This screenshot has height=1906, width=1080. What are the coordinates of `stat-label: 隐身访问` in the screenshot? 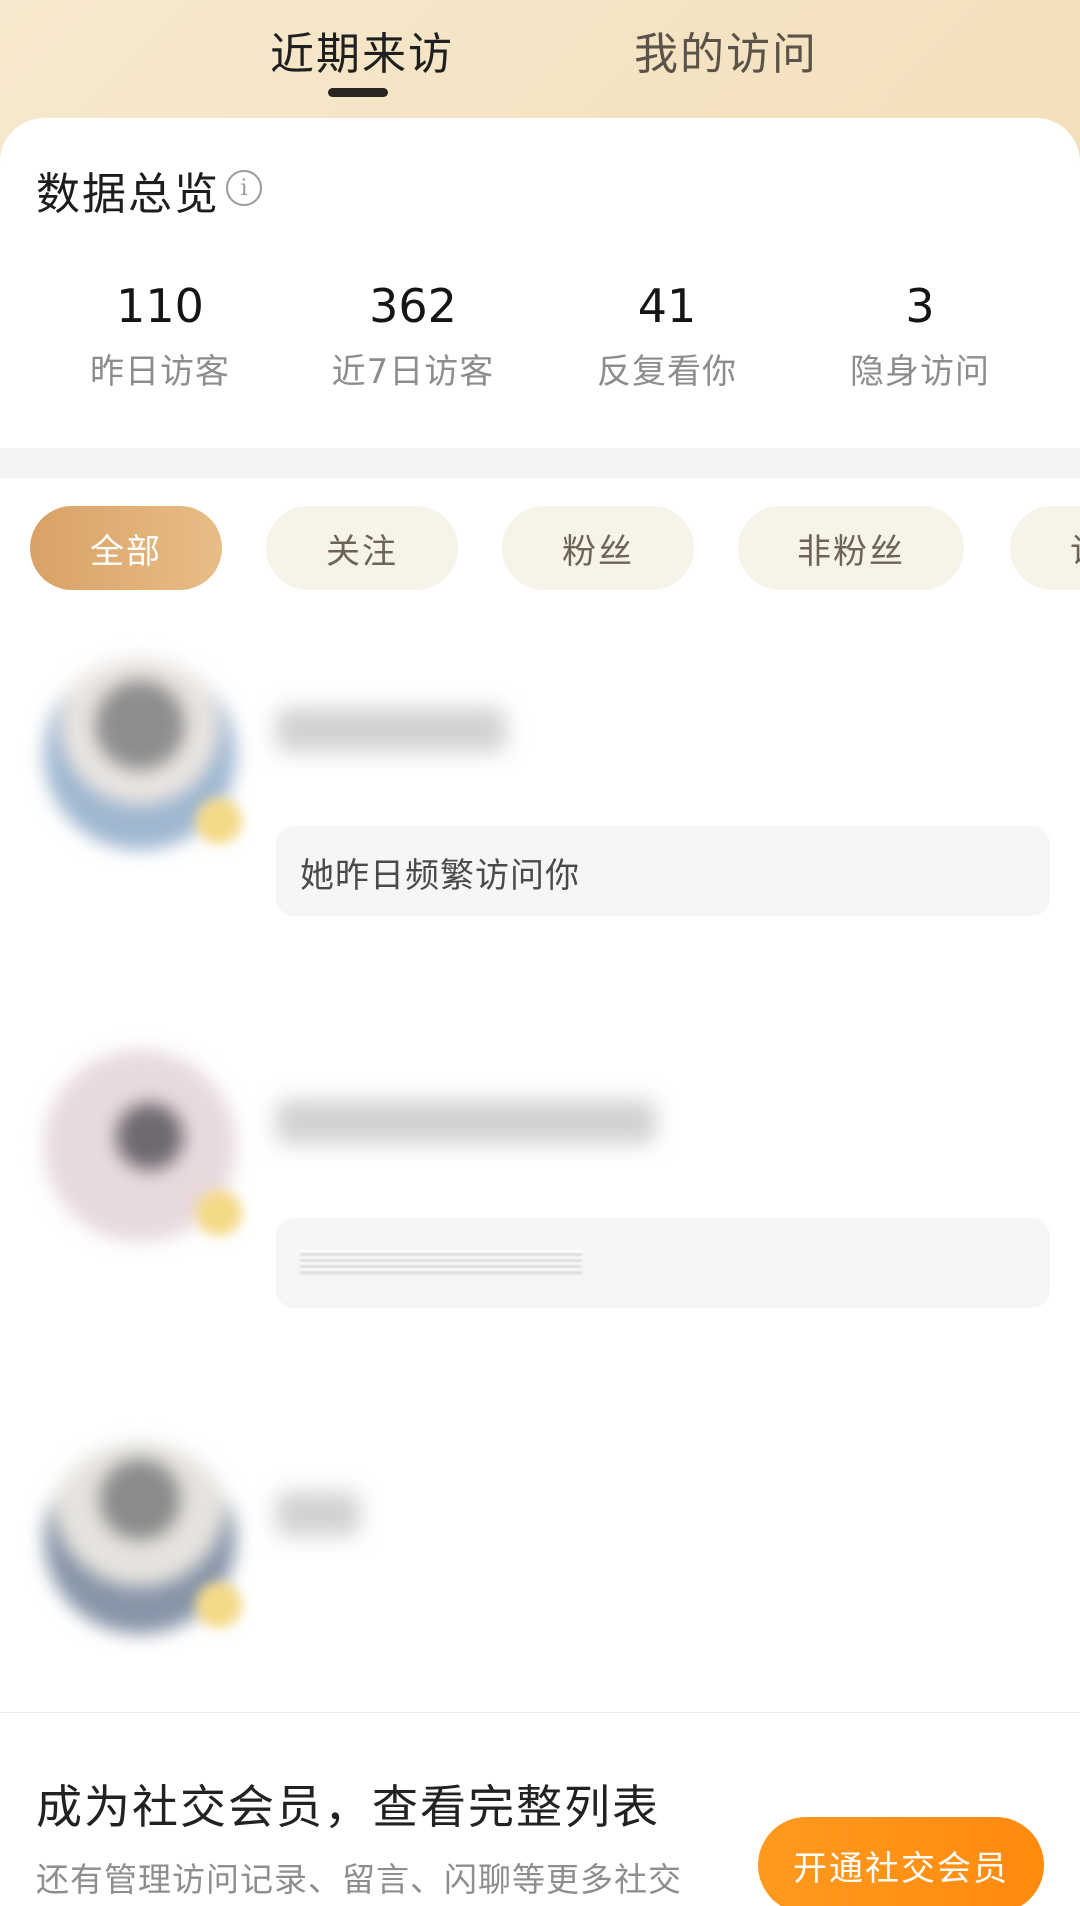 It's located at (920, 372).